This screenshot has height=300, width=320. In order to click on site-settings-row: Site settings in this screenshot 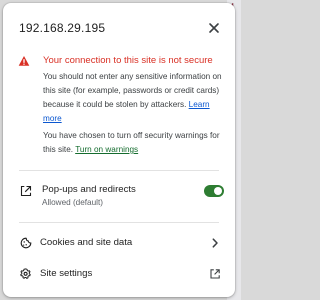, I will do `click(119, 274)`.